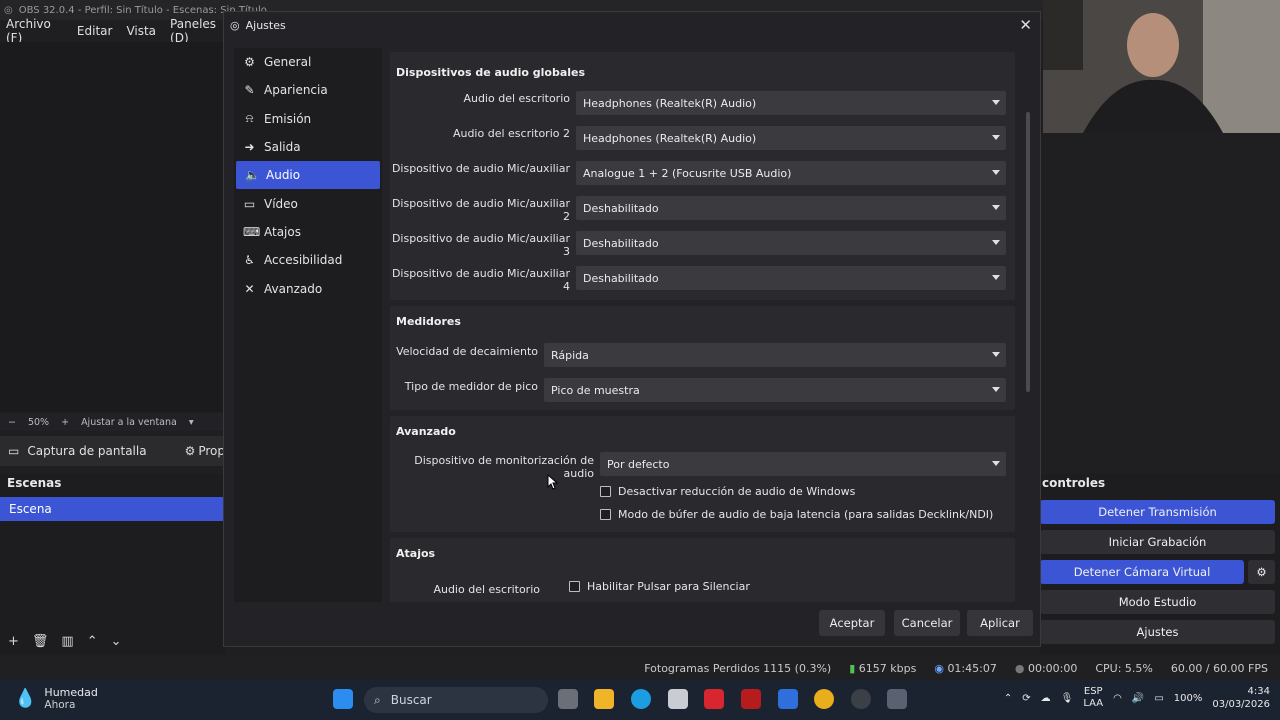 This screenshot has width=1280, height=720. Describe the element at coordinates (604, 699) in the screenshot. I see `file-explorer-icon` at that location.